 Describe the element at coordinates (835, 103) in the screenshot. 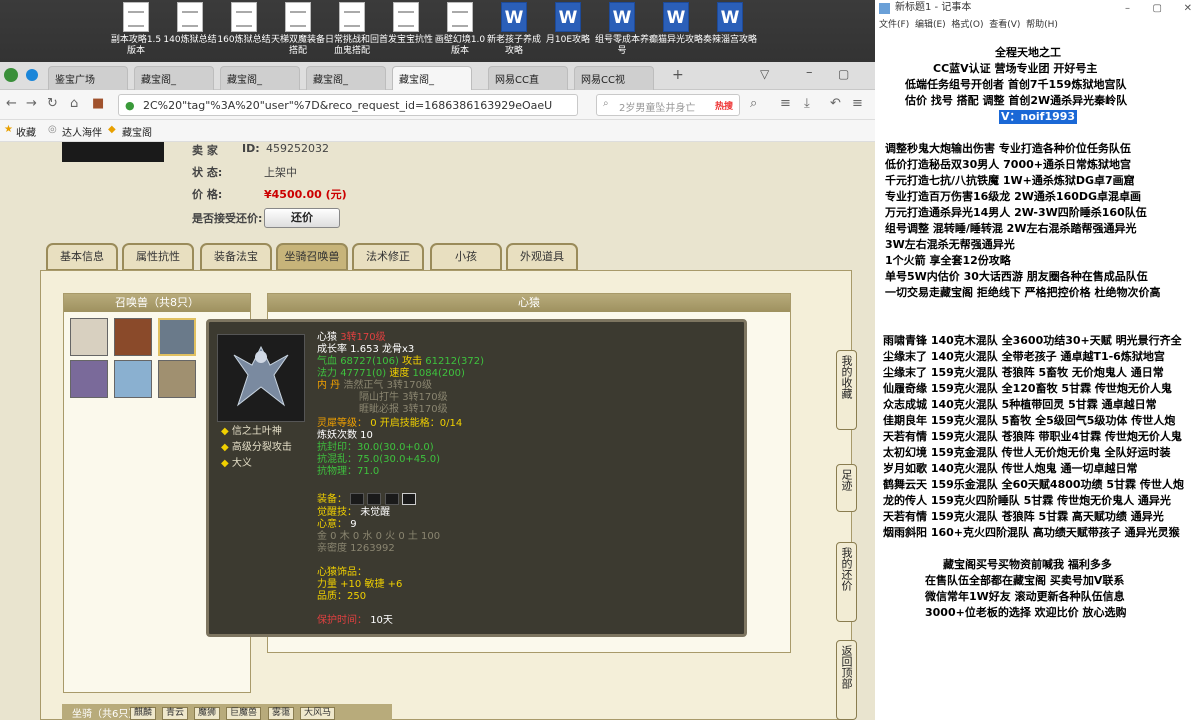

I see `undo-icon: ↶` at that location.